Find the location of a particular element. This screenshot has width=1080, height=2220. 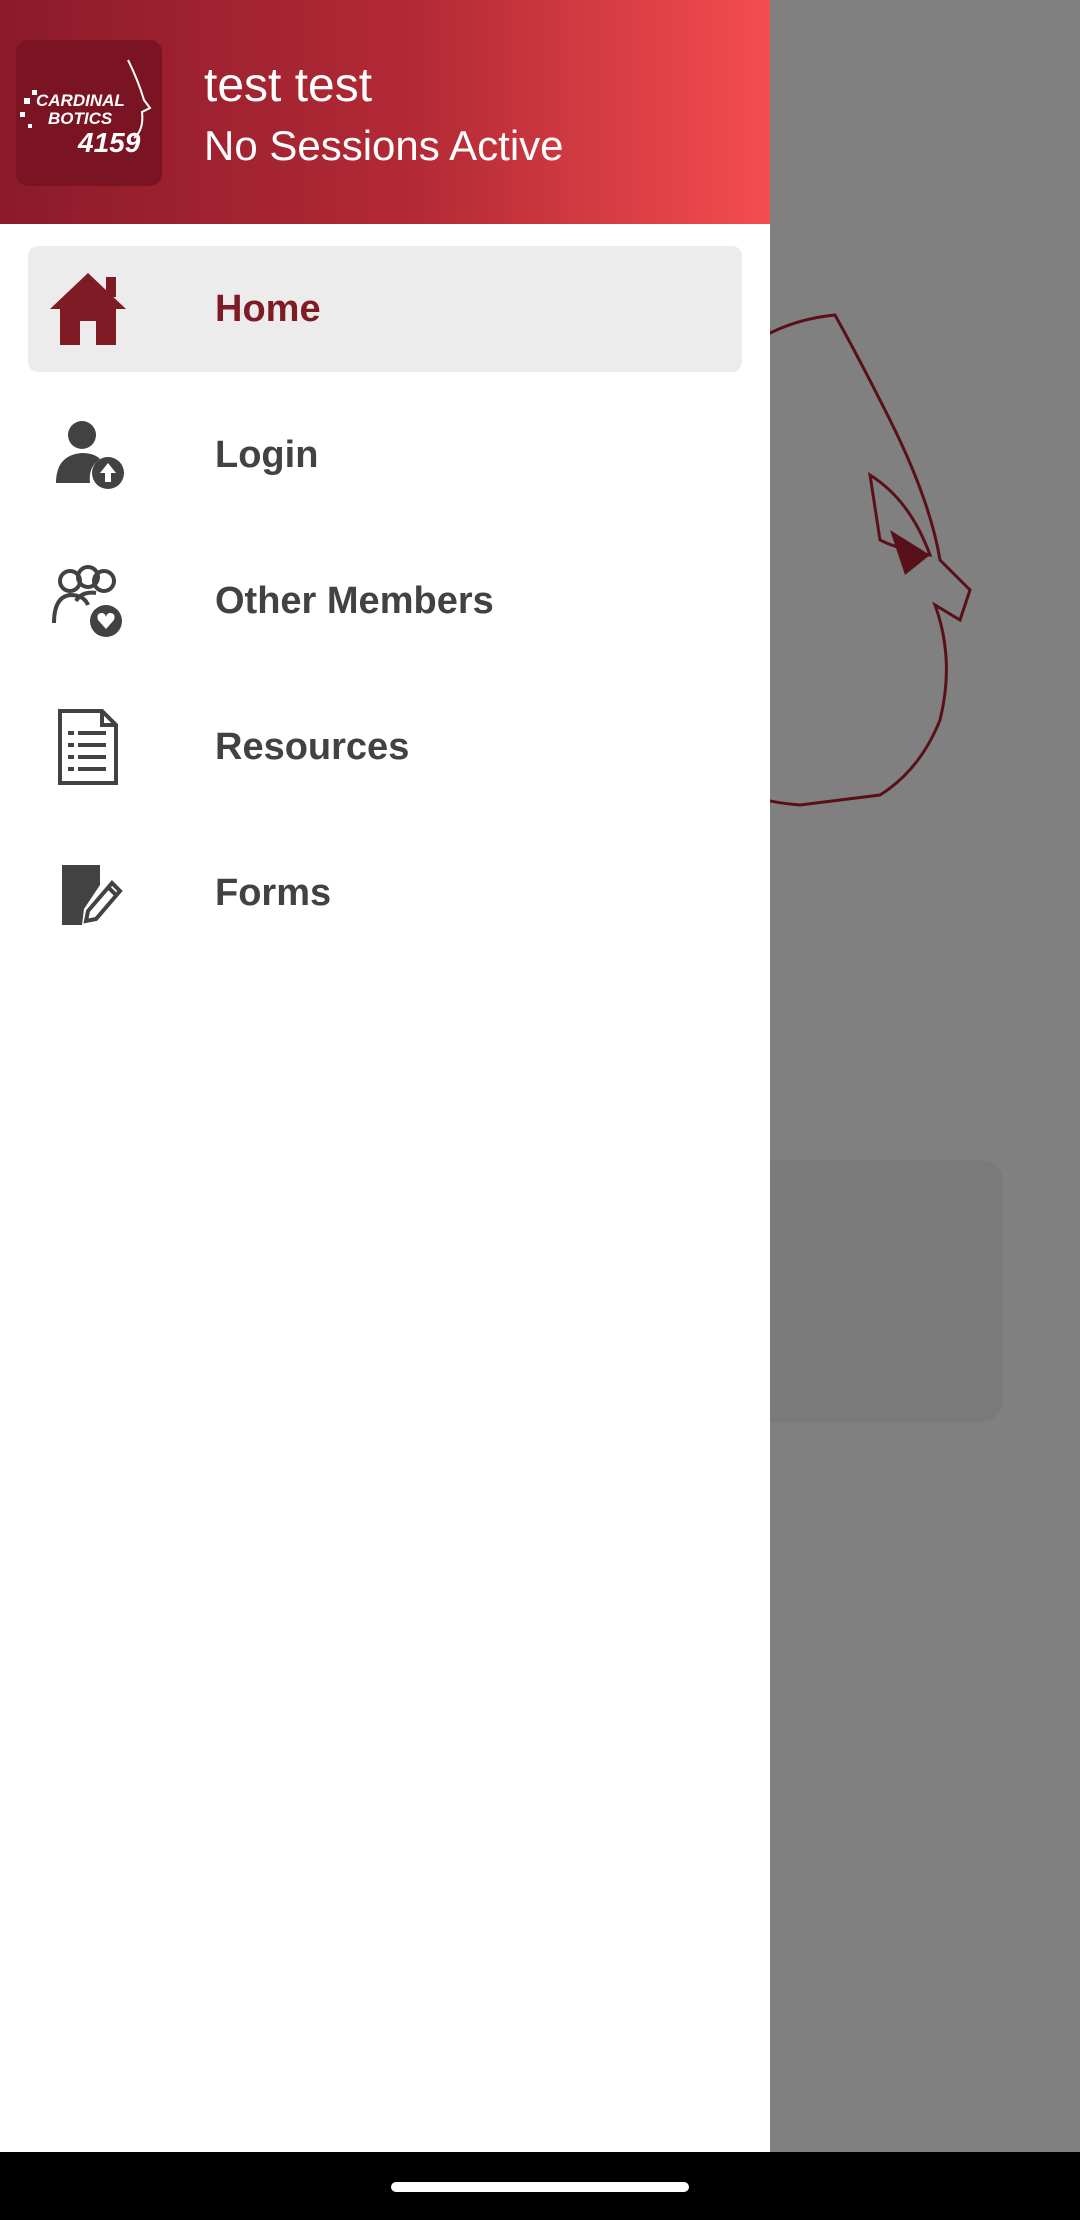

team-logo-line2: BOTICS is located at coordinates (80, 118).